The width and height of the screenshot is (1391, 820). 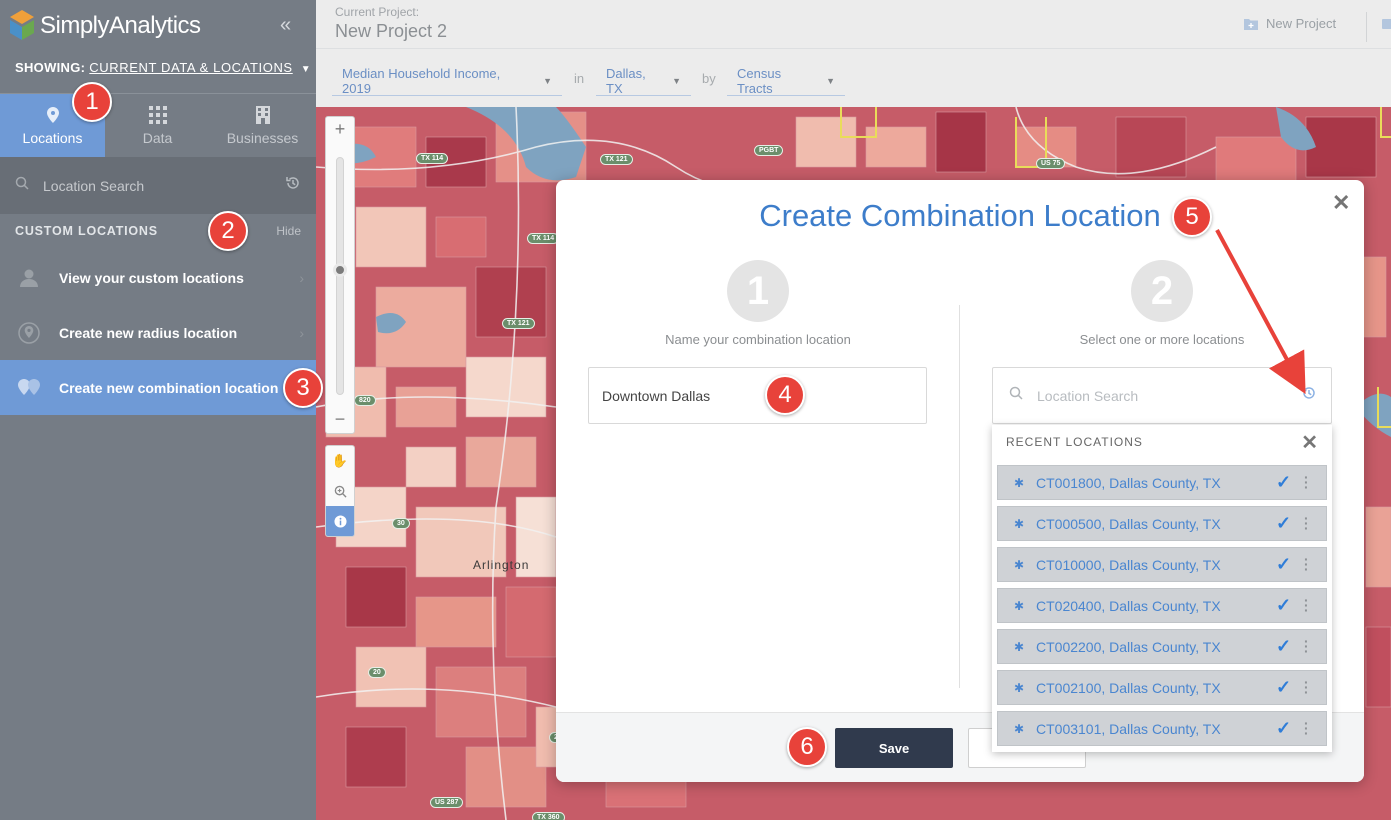 I want to click on zoom-control: + −, so click(x=340, y=275).